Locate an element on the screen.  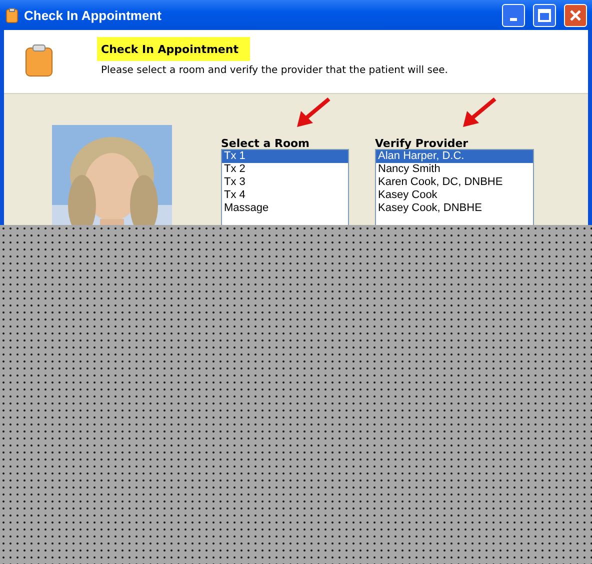
close-button is located at coordinates (575, 15).